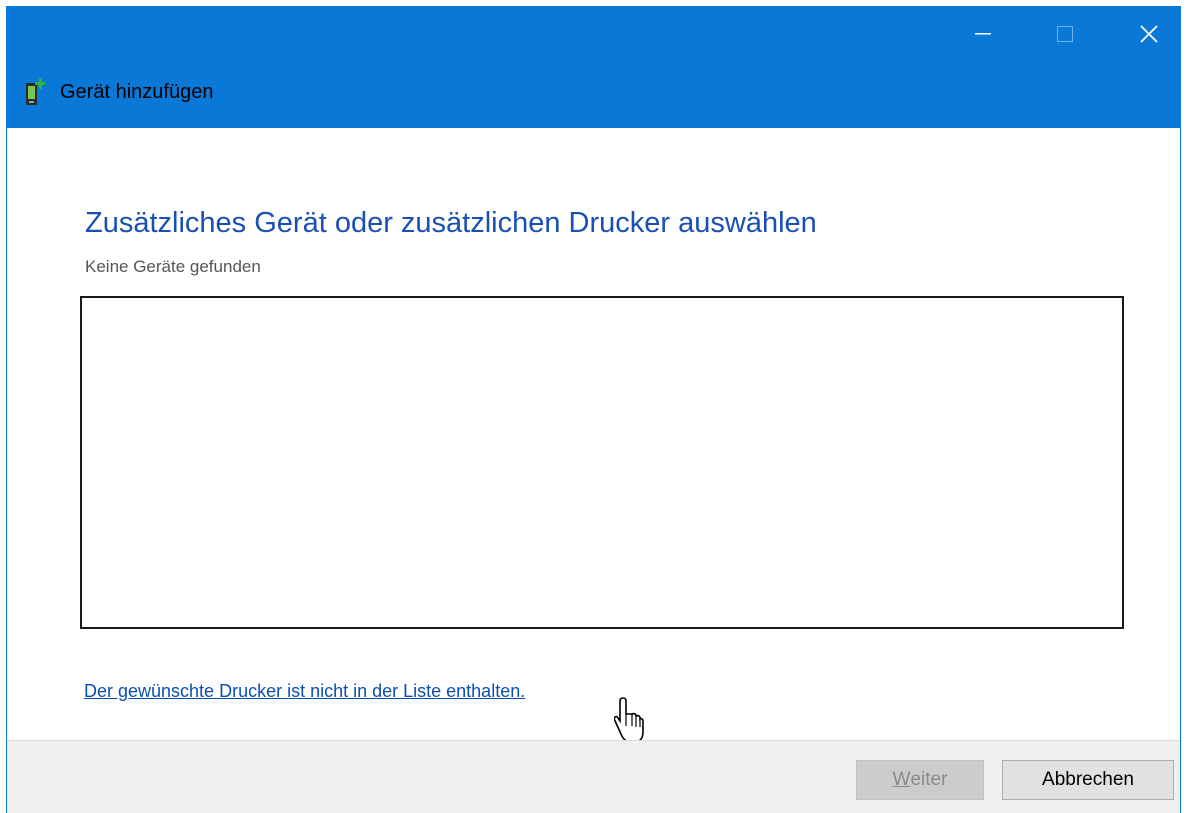 The width and height of the screenshot is (1187, 813). What do you see at coordinates (1088, 780) in the screenshot?
I see `cancel-button: Abbrechen` at bounding box center [1088, 780].